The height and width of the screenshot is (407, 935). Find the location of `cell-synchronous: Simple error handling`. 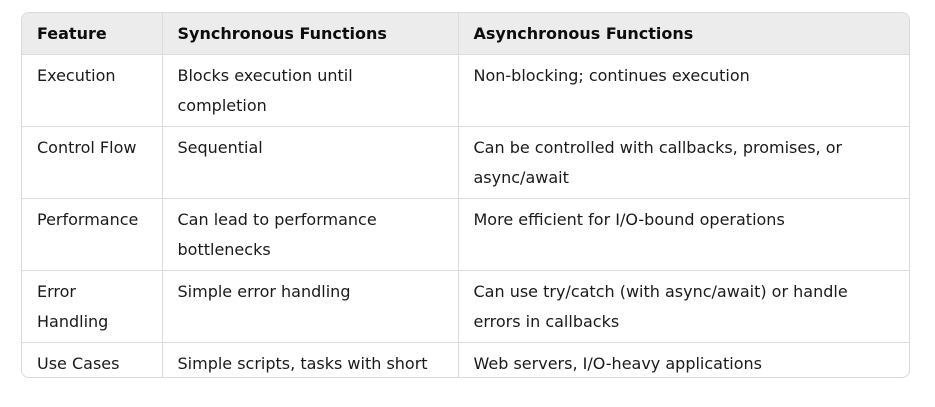

cell-synchronous: Simple error handling is located at coordinates (310, 306).